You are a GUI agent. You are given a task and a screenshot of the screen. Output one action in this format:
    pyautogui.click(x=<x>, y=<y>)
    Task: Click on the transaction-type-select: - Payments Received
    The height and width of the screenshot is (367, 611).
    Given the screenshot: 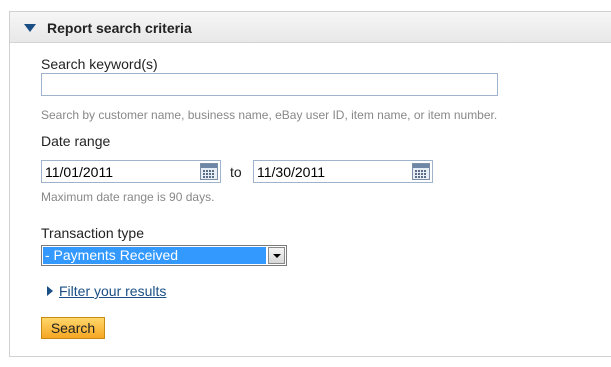 What is the action you would take?
    pyautogui.click(x=164, y=255)
    